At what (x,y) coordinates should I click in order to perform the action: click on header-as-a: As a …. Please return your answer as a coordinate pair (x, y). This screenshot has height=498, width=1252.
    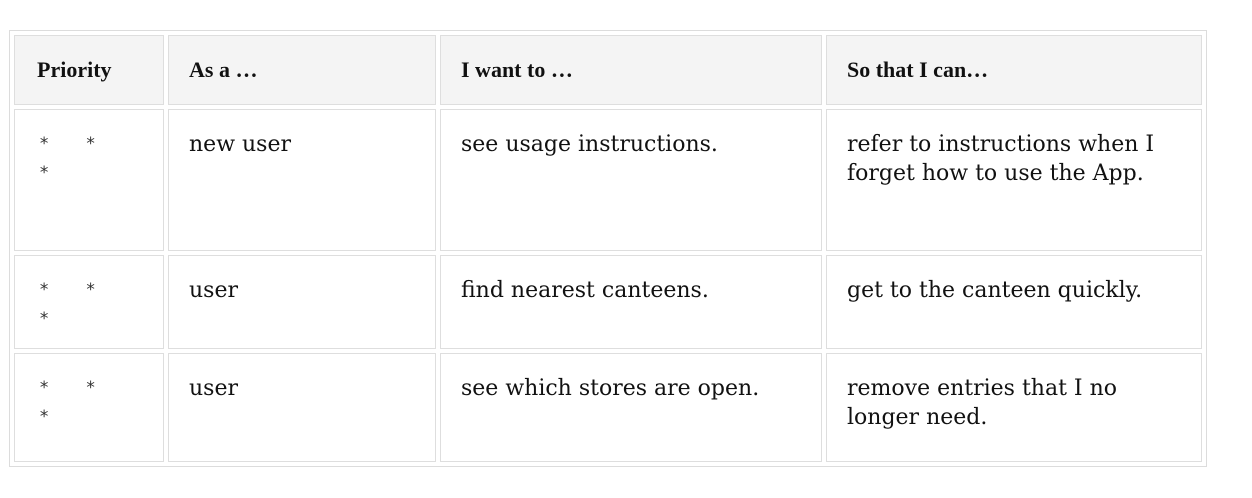
    Looking at the image, I should click on (302, 70).